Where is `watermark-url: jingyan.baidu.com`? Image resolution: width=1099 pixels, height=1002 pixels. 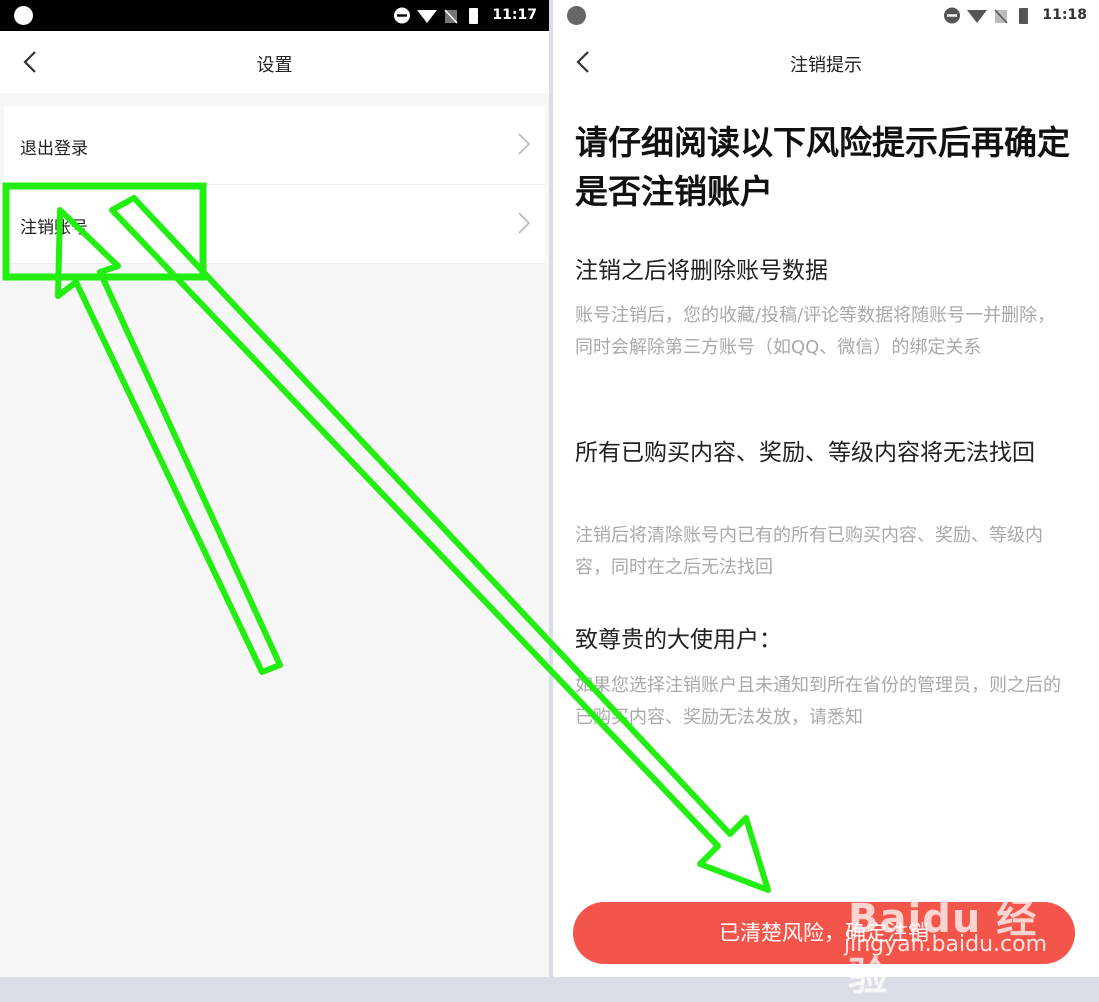 watermark-url: jingyan.baidu.com is located at coordinates (946, 944).